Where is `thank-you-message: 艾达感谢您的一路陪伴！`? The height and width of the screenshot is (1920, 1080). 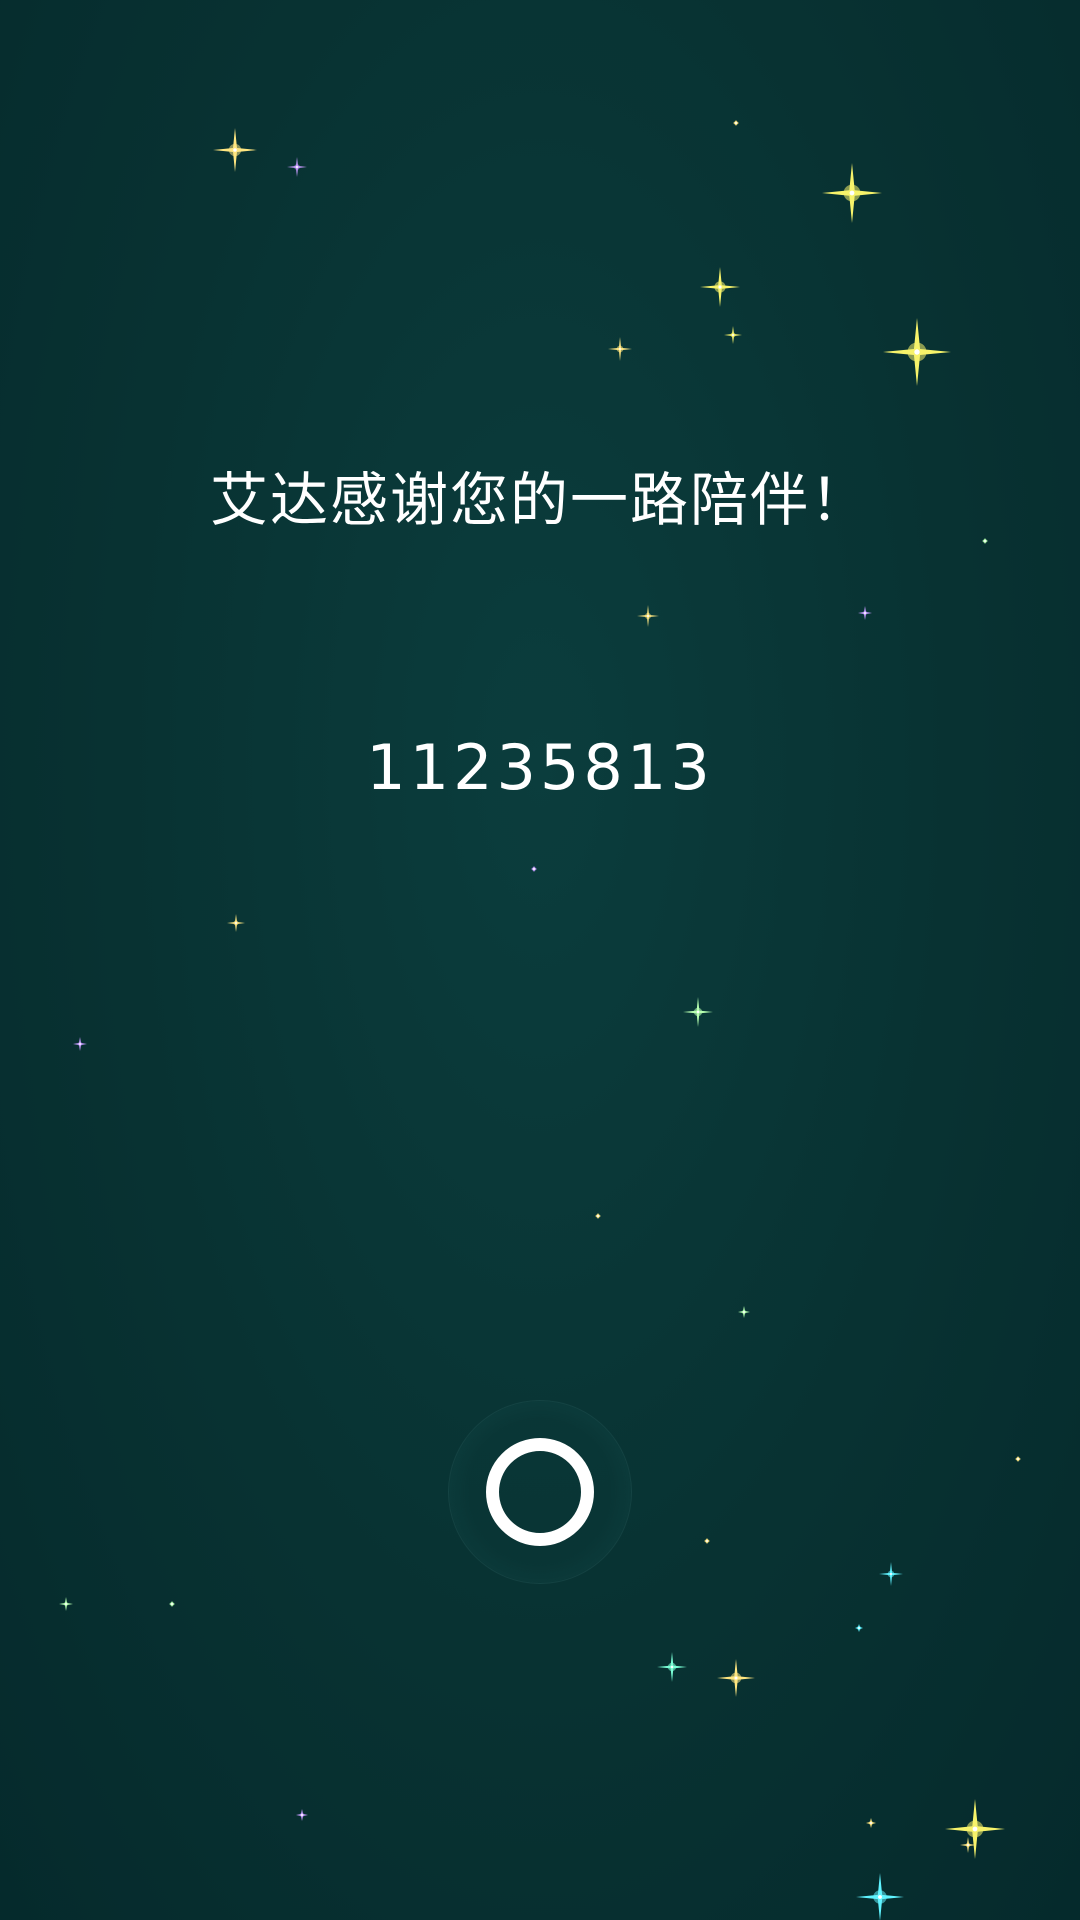 thank-you-message: 艾达感谢您的一路陪伴！ is located at coordinates (539, 500).